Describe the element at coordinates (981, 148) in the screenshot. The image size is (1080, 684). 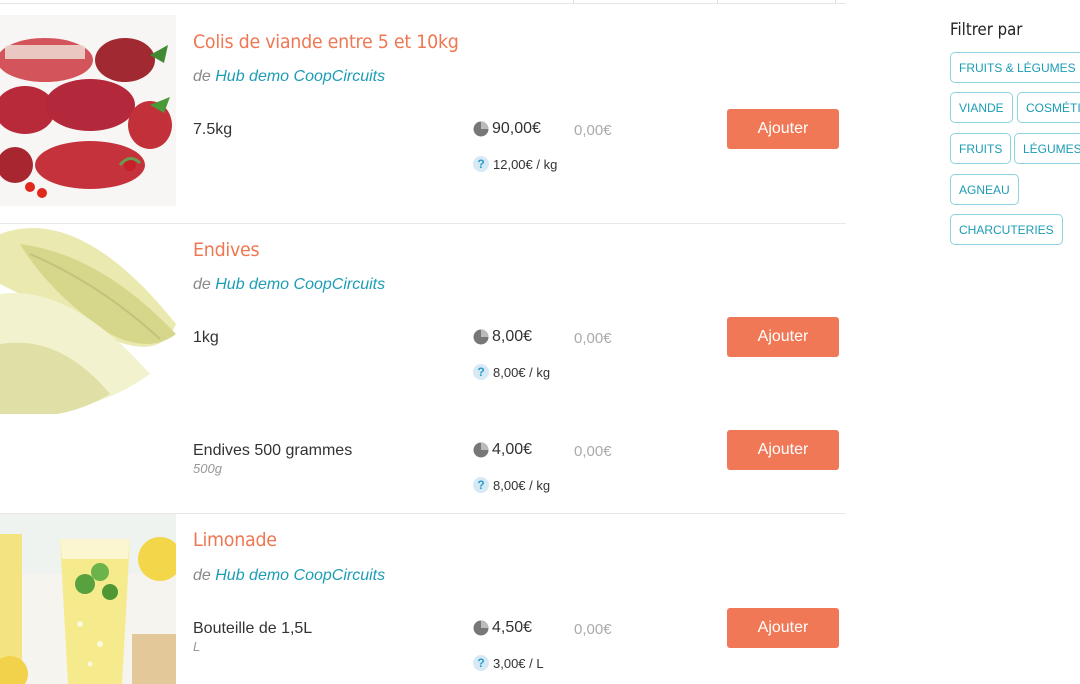
I see `filter-tag: FRUITS` at that location.